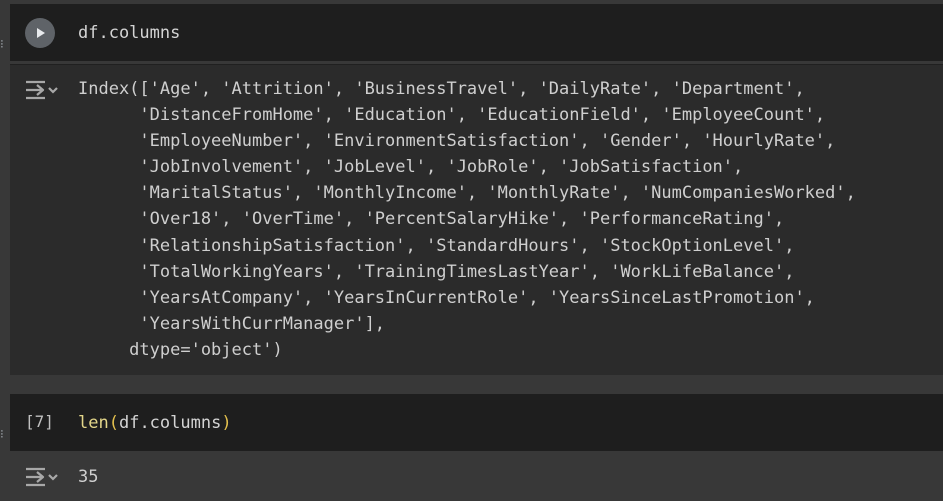  Describe the element at coordinates (93, 423) in the screenshot. I see `code-function: len` at that location.